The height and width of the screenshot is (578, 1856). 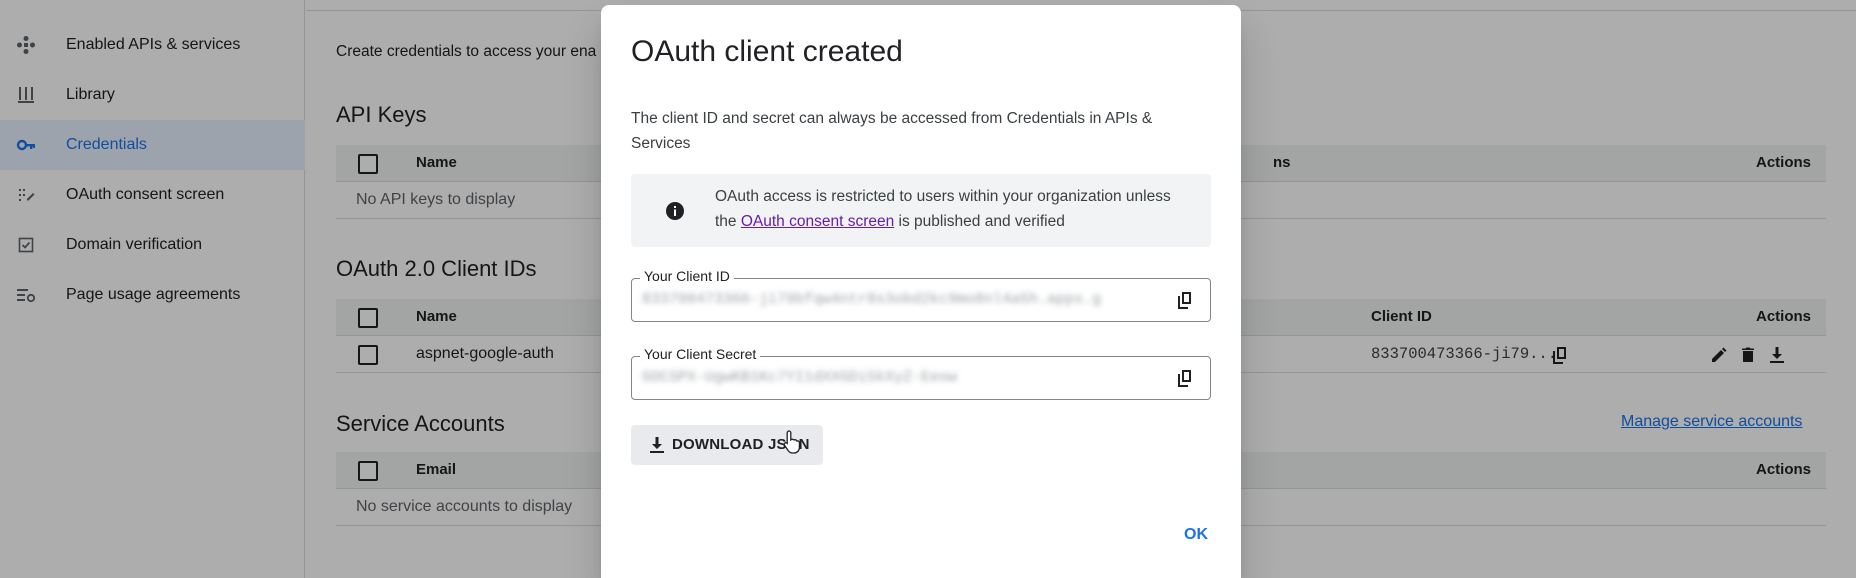 I want to click on oauth-consent-screen-link: OAuth consent screen, so click(x=817, y=221).